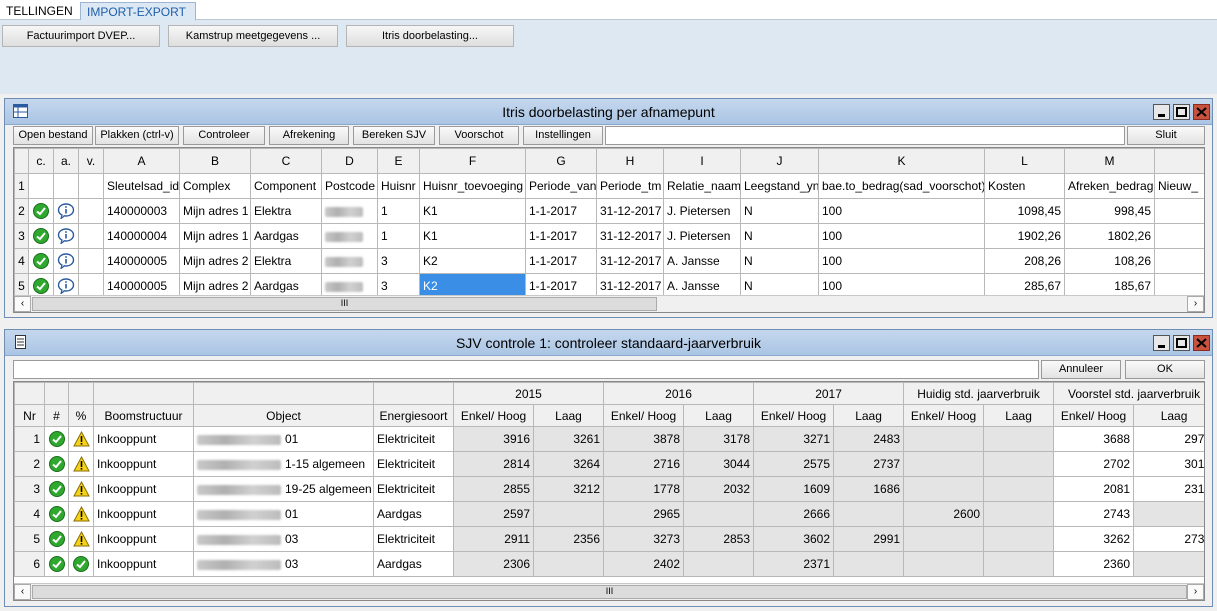 The height and width of the screenshot is (611, 1217). Describe the element at coordinates (1179, 186) in the screenshot. I see `field-name-cell: Nieuw_` at that location.